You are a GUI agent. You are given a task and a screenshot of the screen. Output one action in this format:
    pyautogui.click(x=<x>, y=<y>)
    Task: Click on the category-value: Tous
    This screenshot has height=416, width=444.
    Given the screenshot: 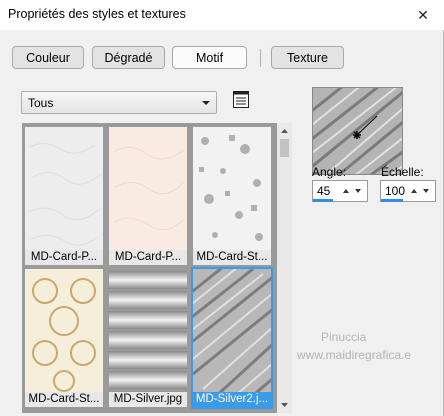 What is the action you would take?
    pyautogui.click(x=41, y=103)
    